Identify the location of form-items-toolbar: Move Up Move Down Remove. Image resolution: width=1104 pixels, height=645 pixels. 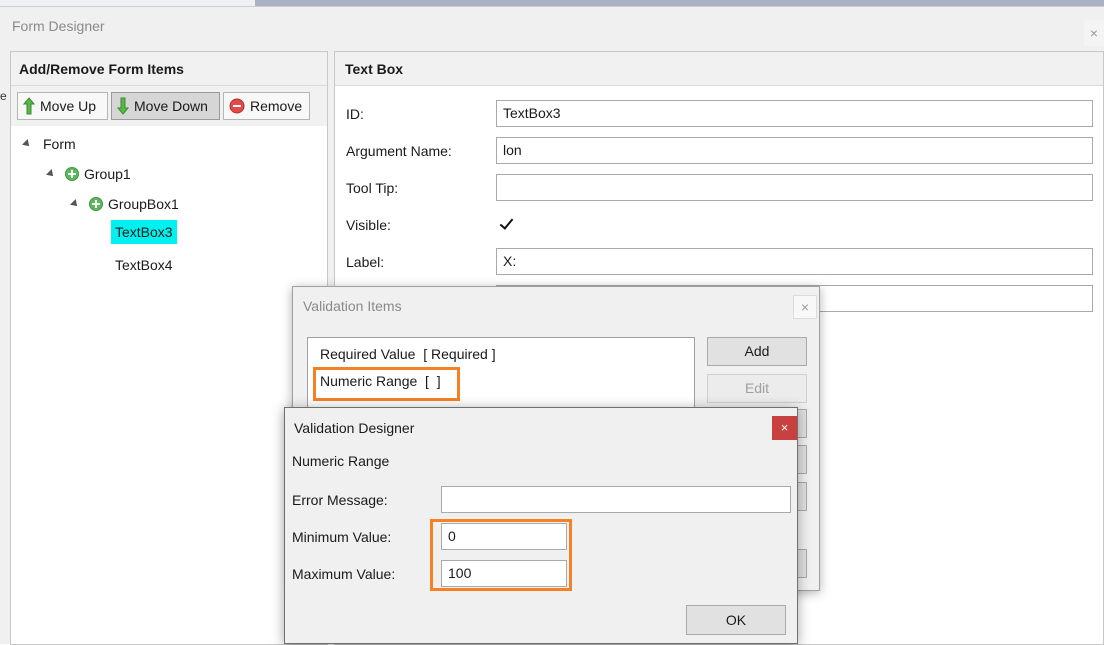
(169, 106).